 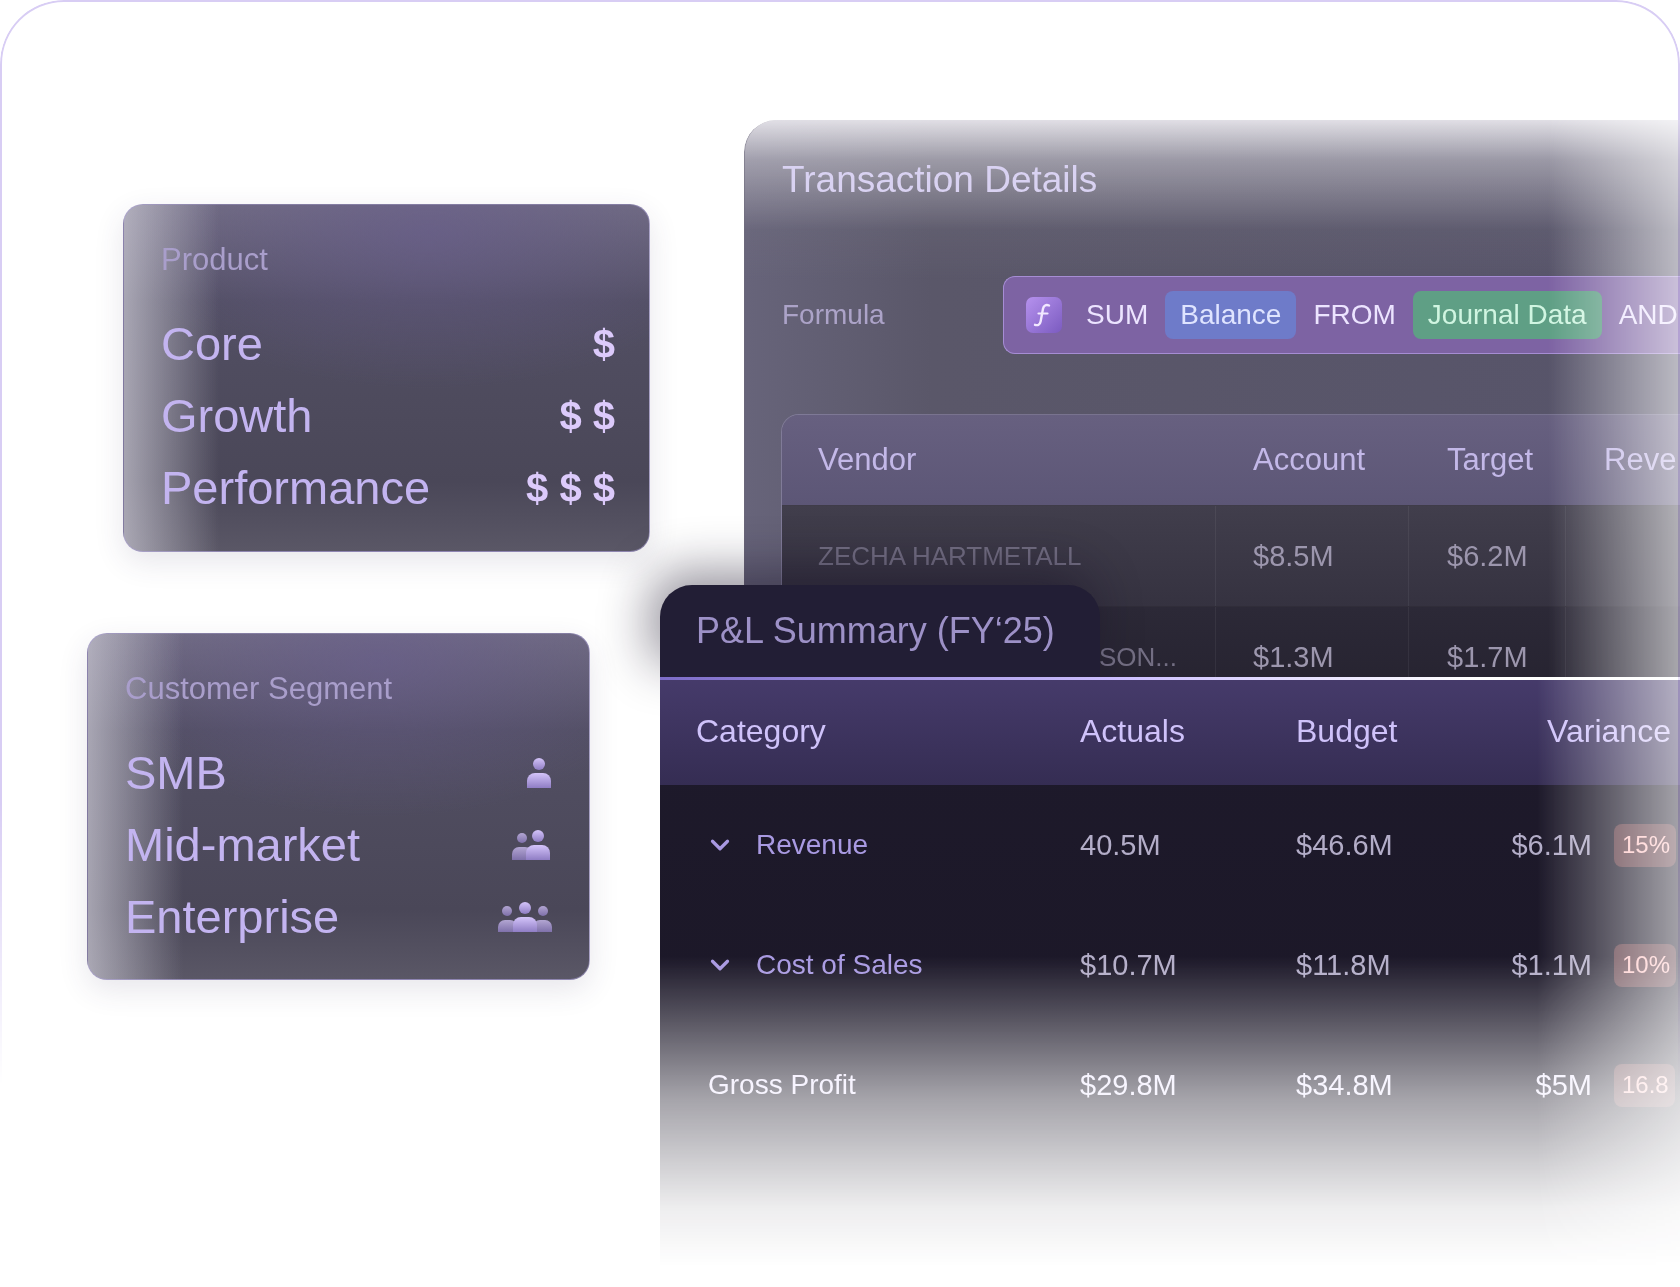 I want to click on column-header: Reve, so click(x=1640, y=460).